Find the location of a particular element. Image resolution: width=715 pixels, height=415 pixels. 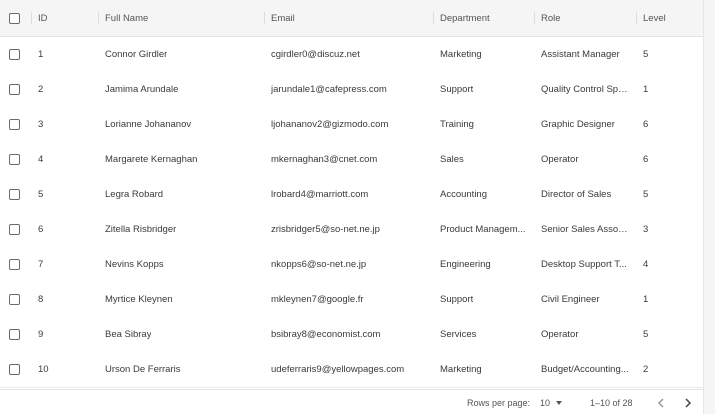

cell-department: Engineering is located at coordinates (484, 264).